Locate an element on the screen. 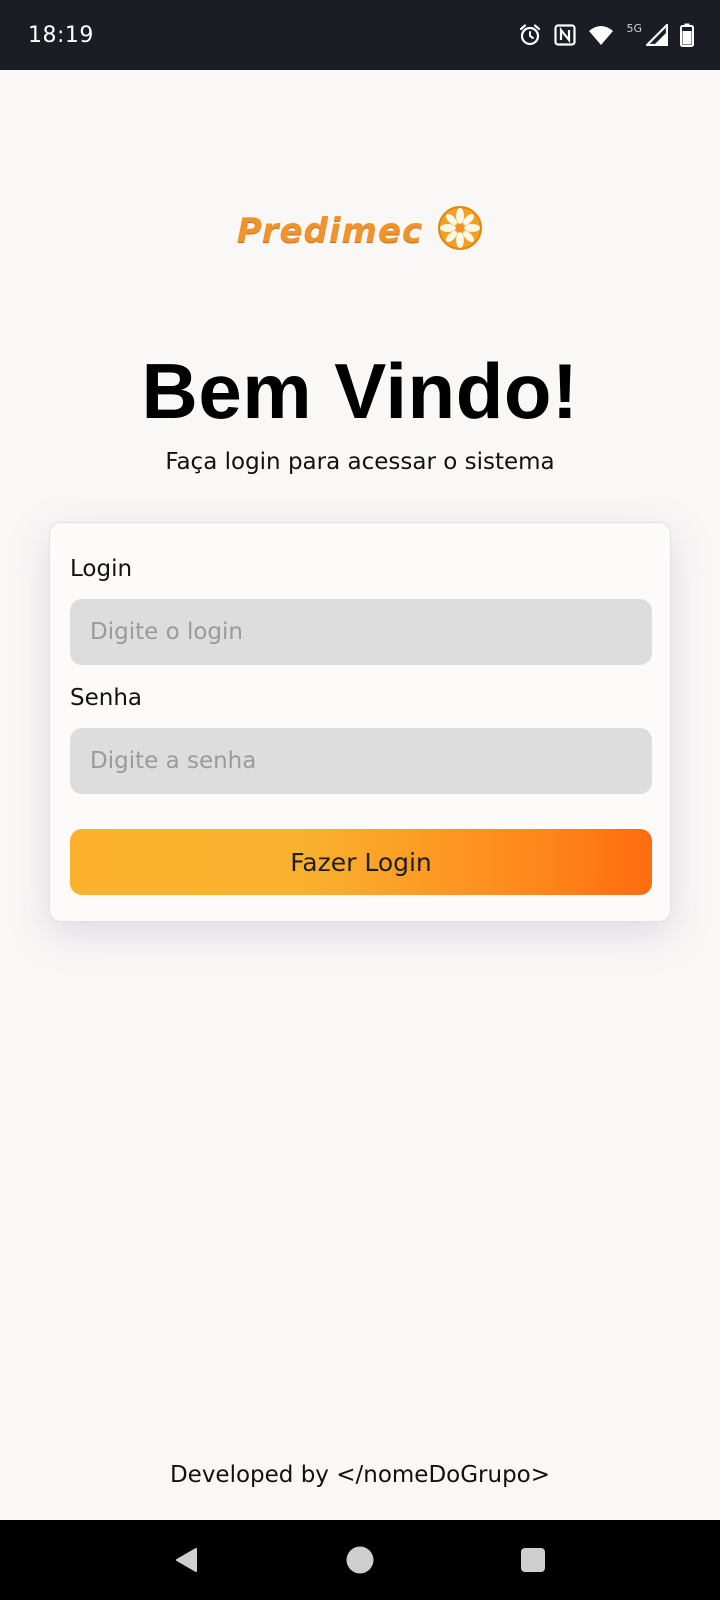  home-icon is located at coordinates (360, 1560).